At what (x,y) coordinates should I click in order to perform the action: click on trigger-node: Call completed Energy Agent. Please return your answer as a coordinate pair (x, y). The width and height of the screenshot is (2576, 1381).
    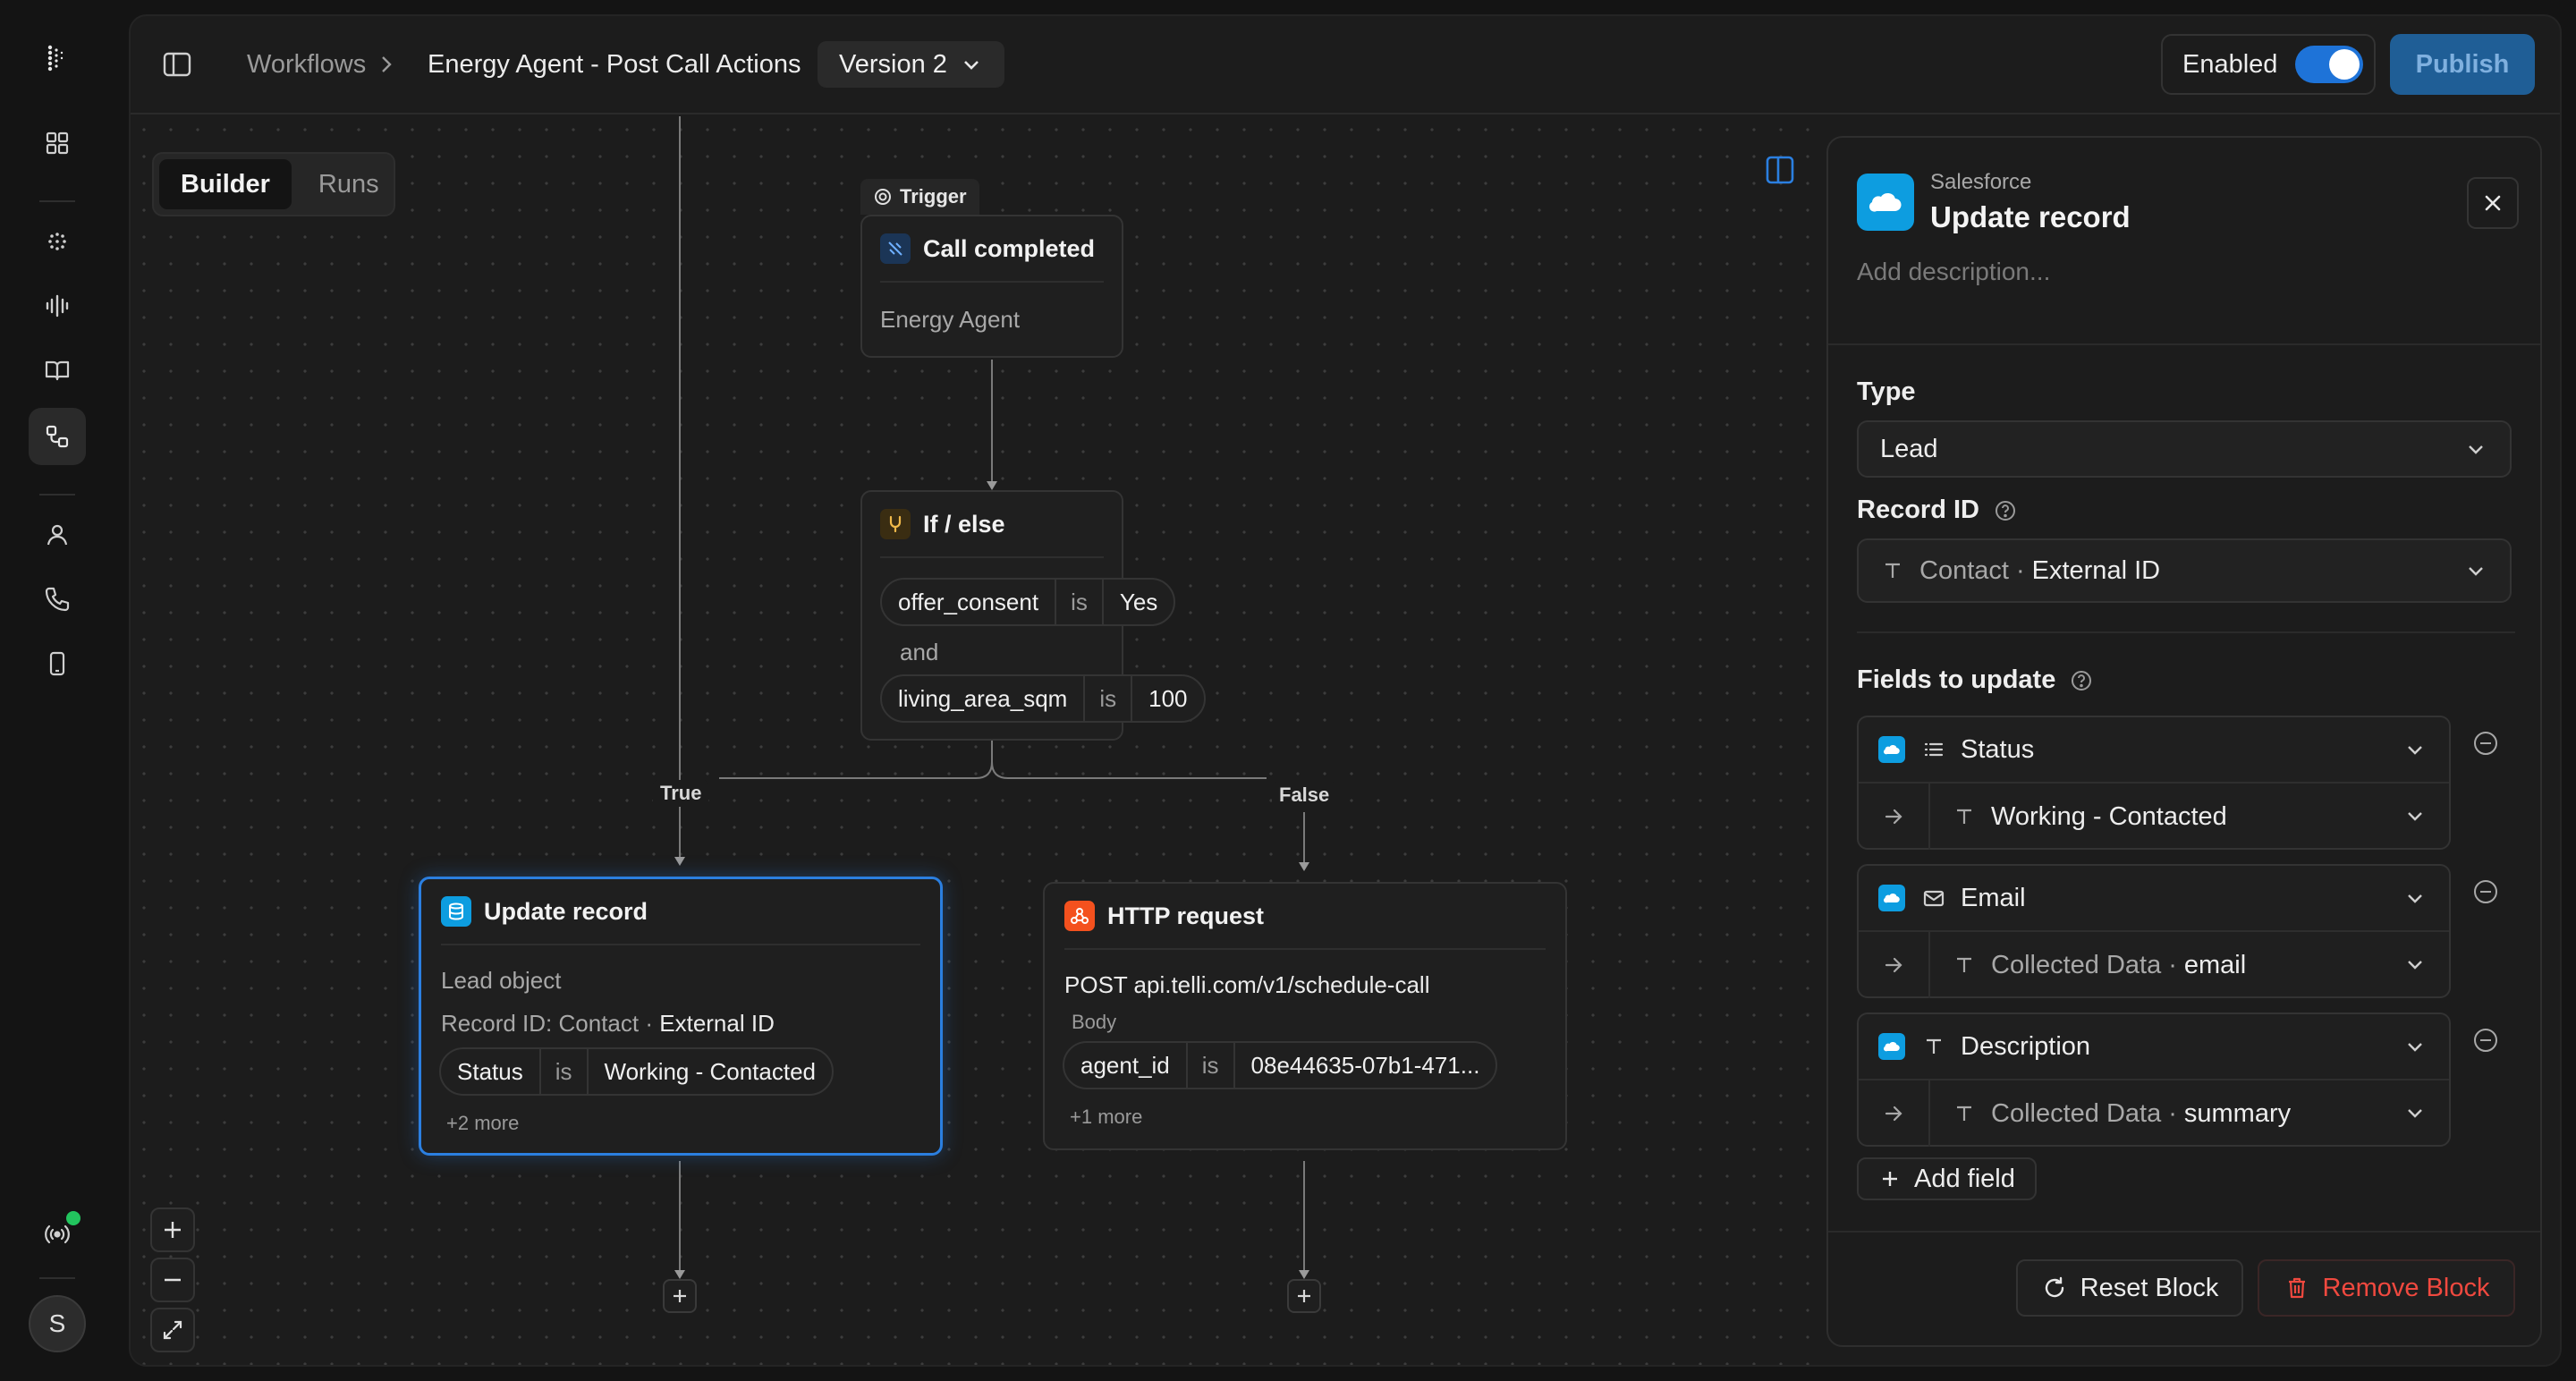
    Looking at the image, I should click on (991, 286).